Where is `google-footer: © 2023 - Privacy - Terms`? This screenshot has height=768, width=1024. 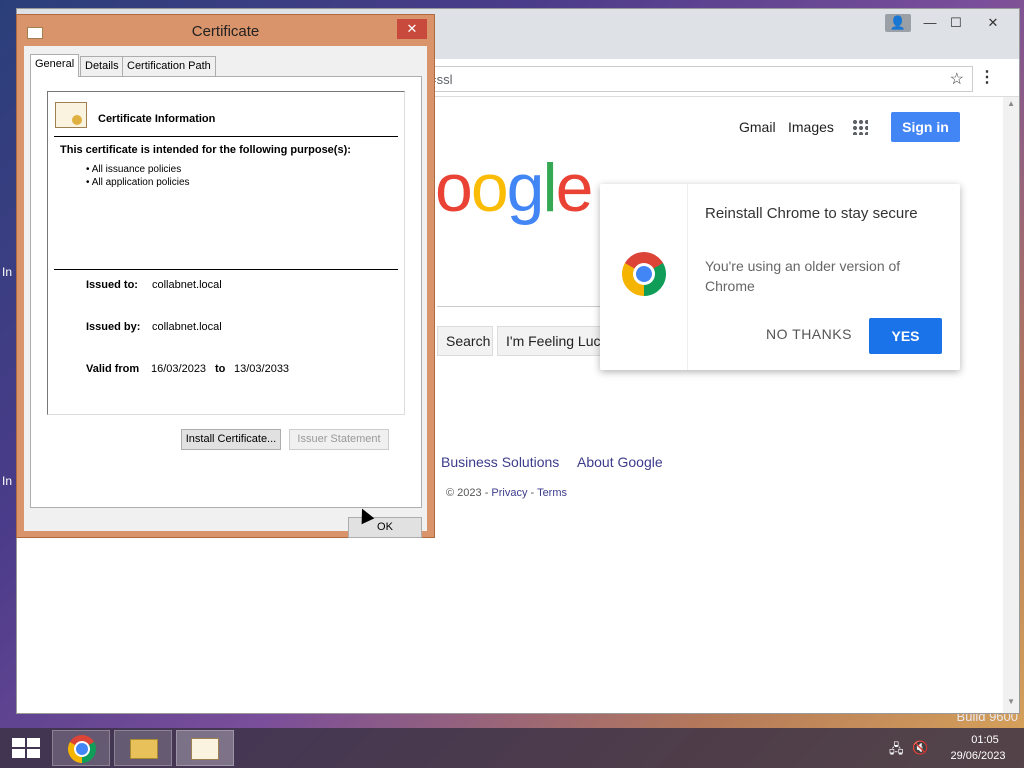
google-footer: © 2023 - Privacy - Terms is located at coordinates (506, 493).